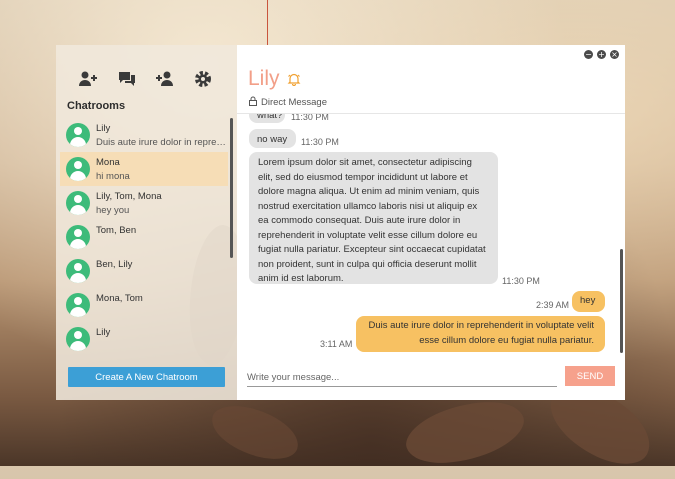 Image resolution: width=675 pixels, height=479 pixels. What do you see at coordinates (264, 78) in the screenshot?
I see `contact-name: Lily` at bounding box center [264, 78].